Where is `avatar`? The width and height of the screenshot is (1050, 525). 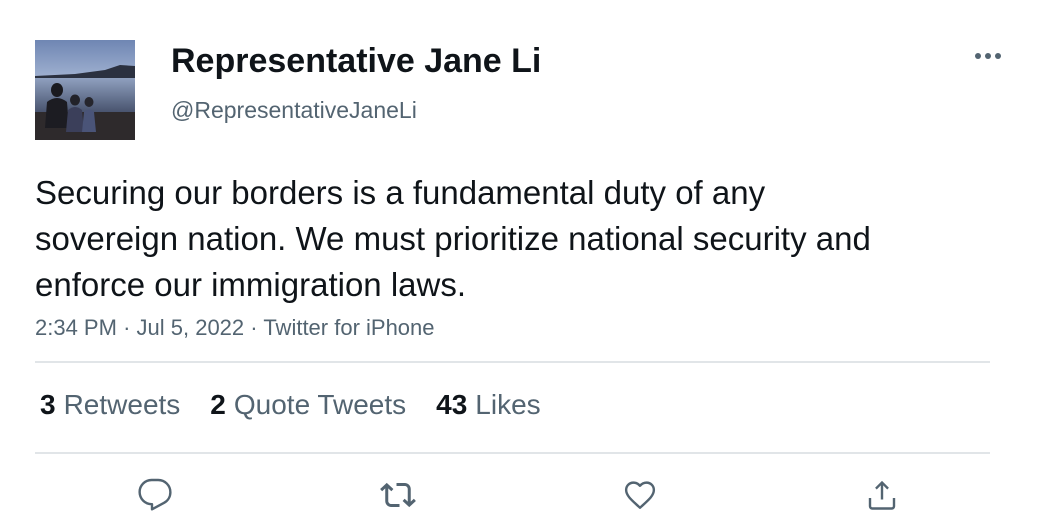
avatar is located at coordinates (85, 90).